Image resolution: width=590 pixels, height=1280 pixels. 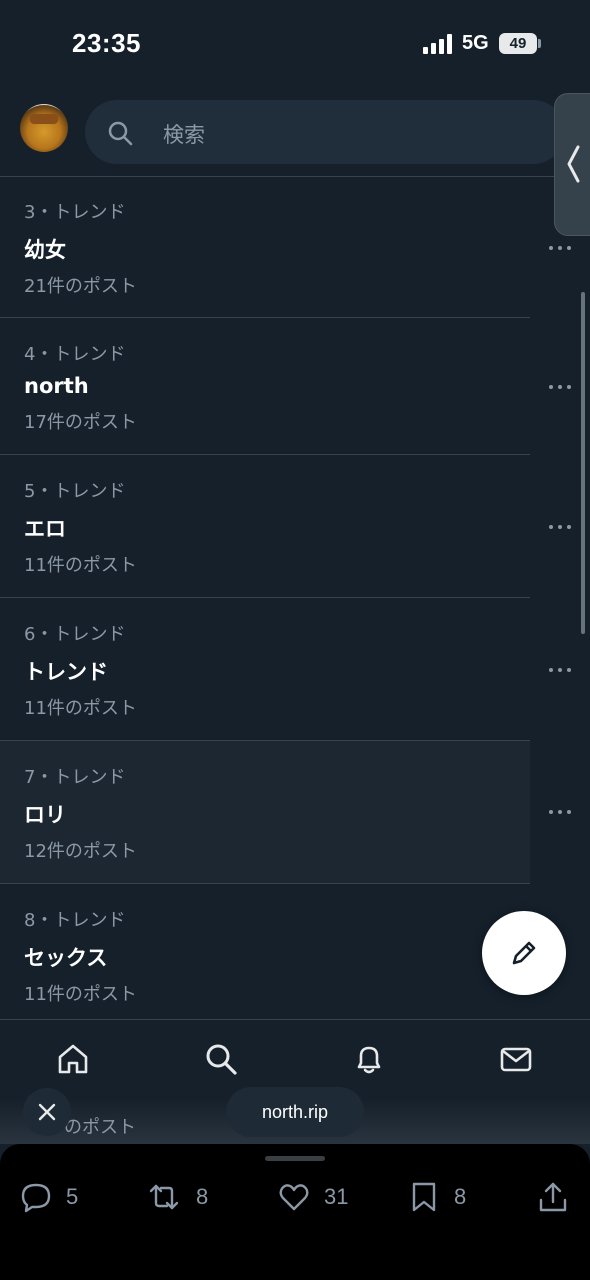 I want to click on status-bar: 23:35 5G 49, so click(x=295, y=44).